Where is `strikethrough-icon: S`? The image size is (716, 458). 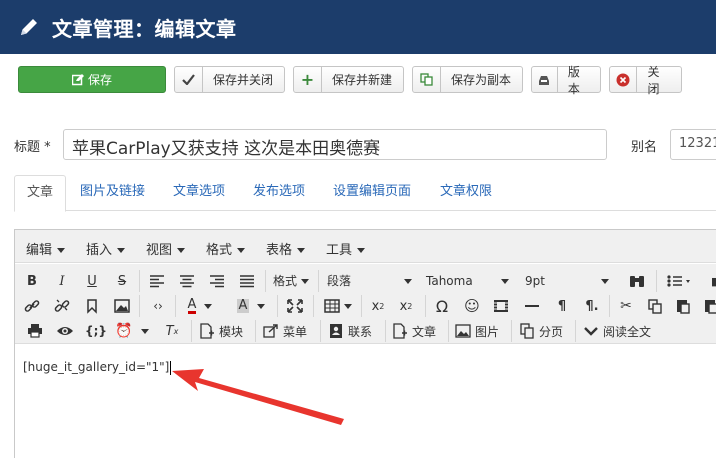
strikethrough-icon: S is located at coordinates (122, 281).